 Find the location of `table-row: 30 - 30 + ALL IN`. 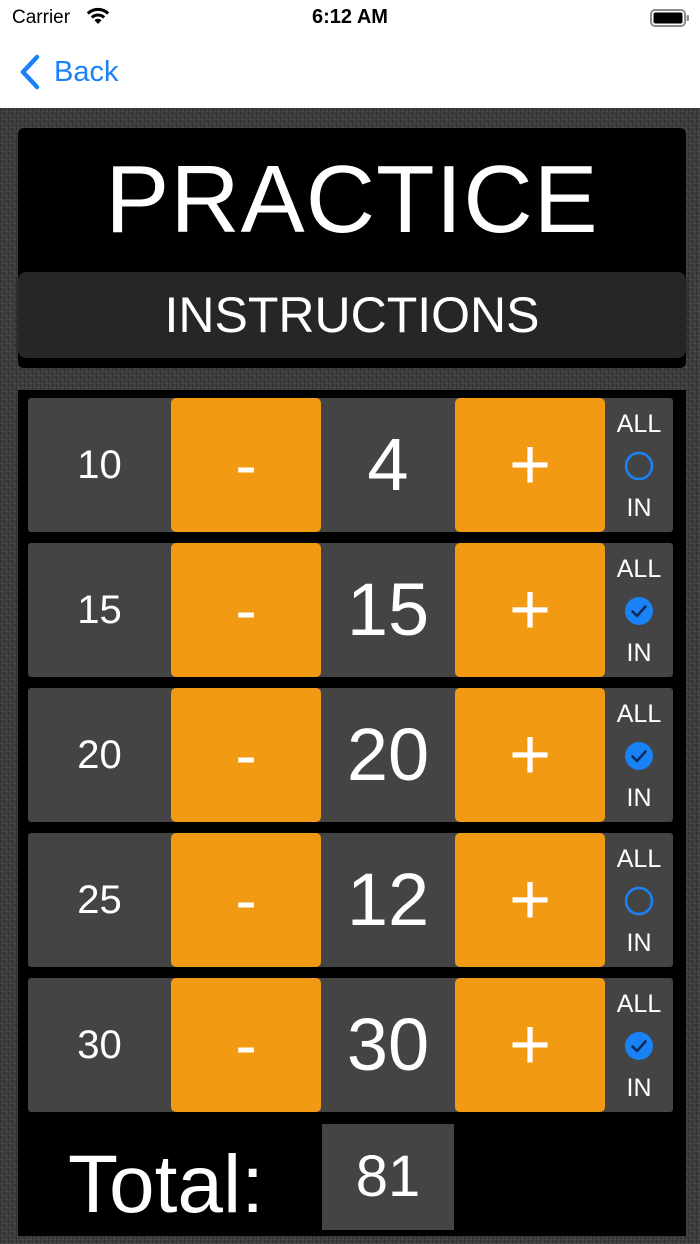

table-row: 30 - 30 + ALL IN is located at coordinates (350, 1045).